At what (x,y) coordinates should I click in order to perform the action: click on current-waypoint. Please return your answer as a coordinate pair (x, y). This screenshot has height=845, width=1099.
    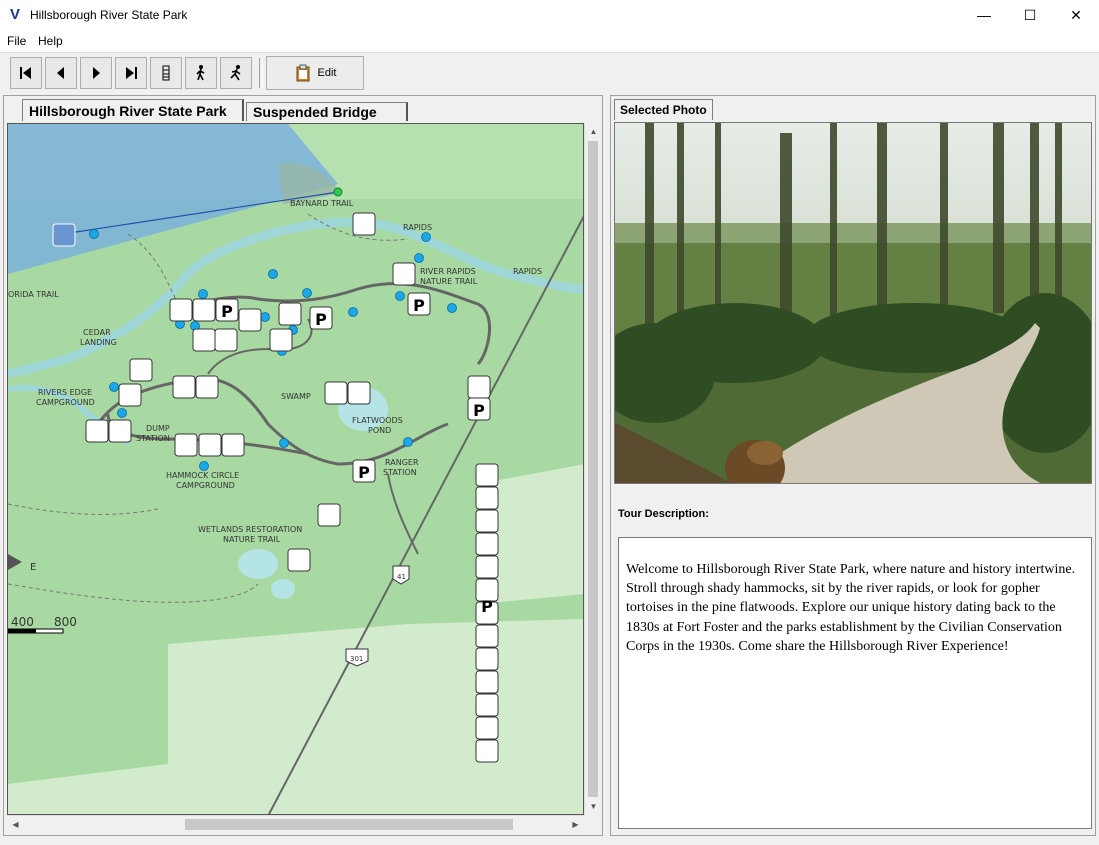
    Looking at the image, I should click on (338, 192).